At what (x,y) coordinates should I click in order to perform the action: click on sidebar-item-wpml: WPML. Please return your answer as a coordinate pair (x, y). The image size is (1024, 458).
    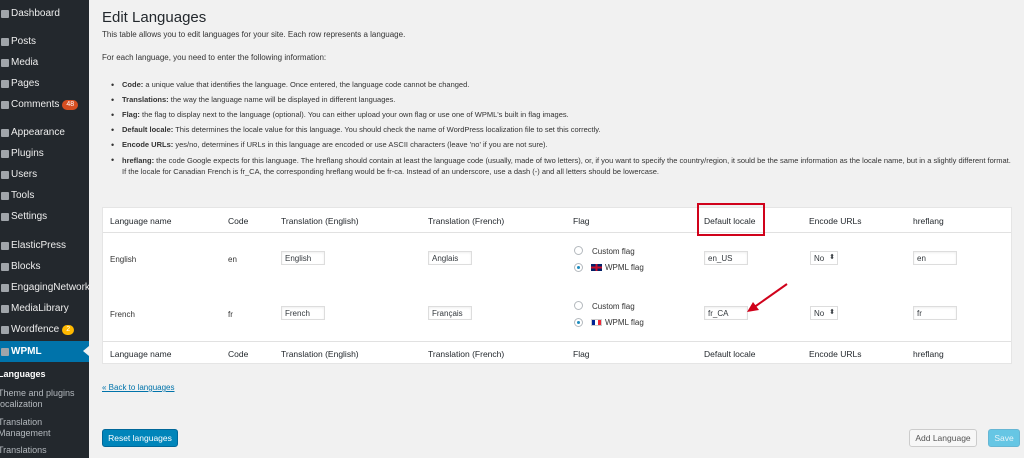
    Looking at the image, I should click on (44, 351).